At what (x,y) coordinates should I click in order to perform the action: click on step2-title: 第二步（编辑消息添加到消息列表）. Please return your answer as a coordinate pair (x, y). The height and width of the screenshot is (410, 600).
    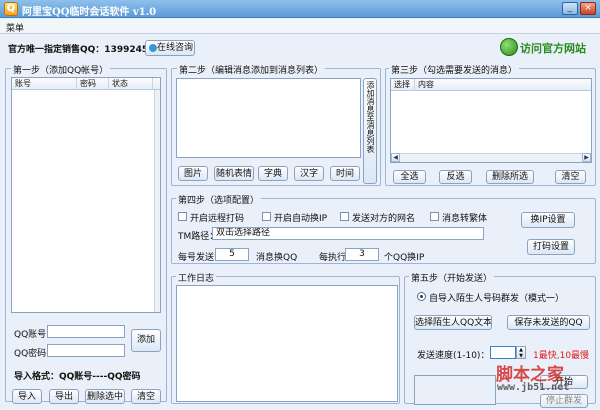
    Looking at the image, I should click on (251, 69).